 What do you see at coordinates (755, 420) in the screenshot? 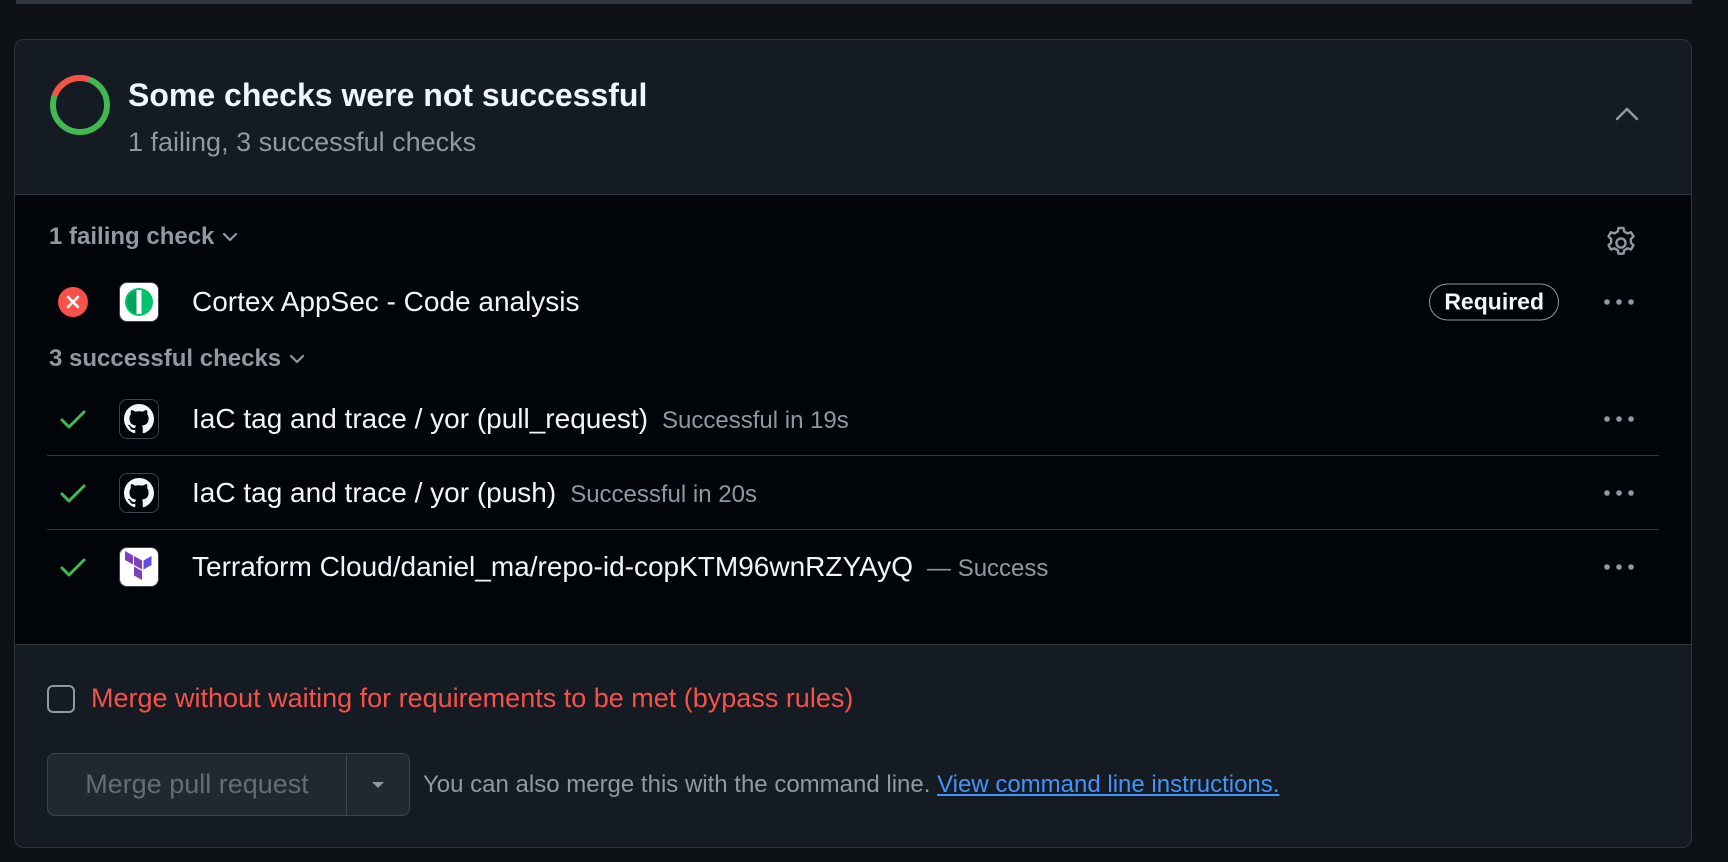
I see `check-duration: Successful in 19s` at bounding box center [755, 420].